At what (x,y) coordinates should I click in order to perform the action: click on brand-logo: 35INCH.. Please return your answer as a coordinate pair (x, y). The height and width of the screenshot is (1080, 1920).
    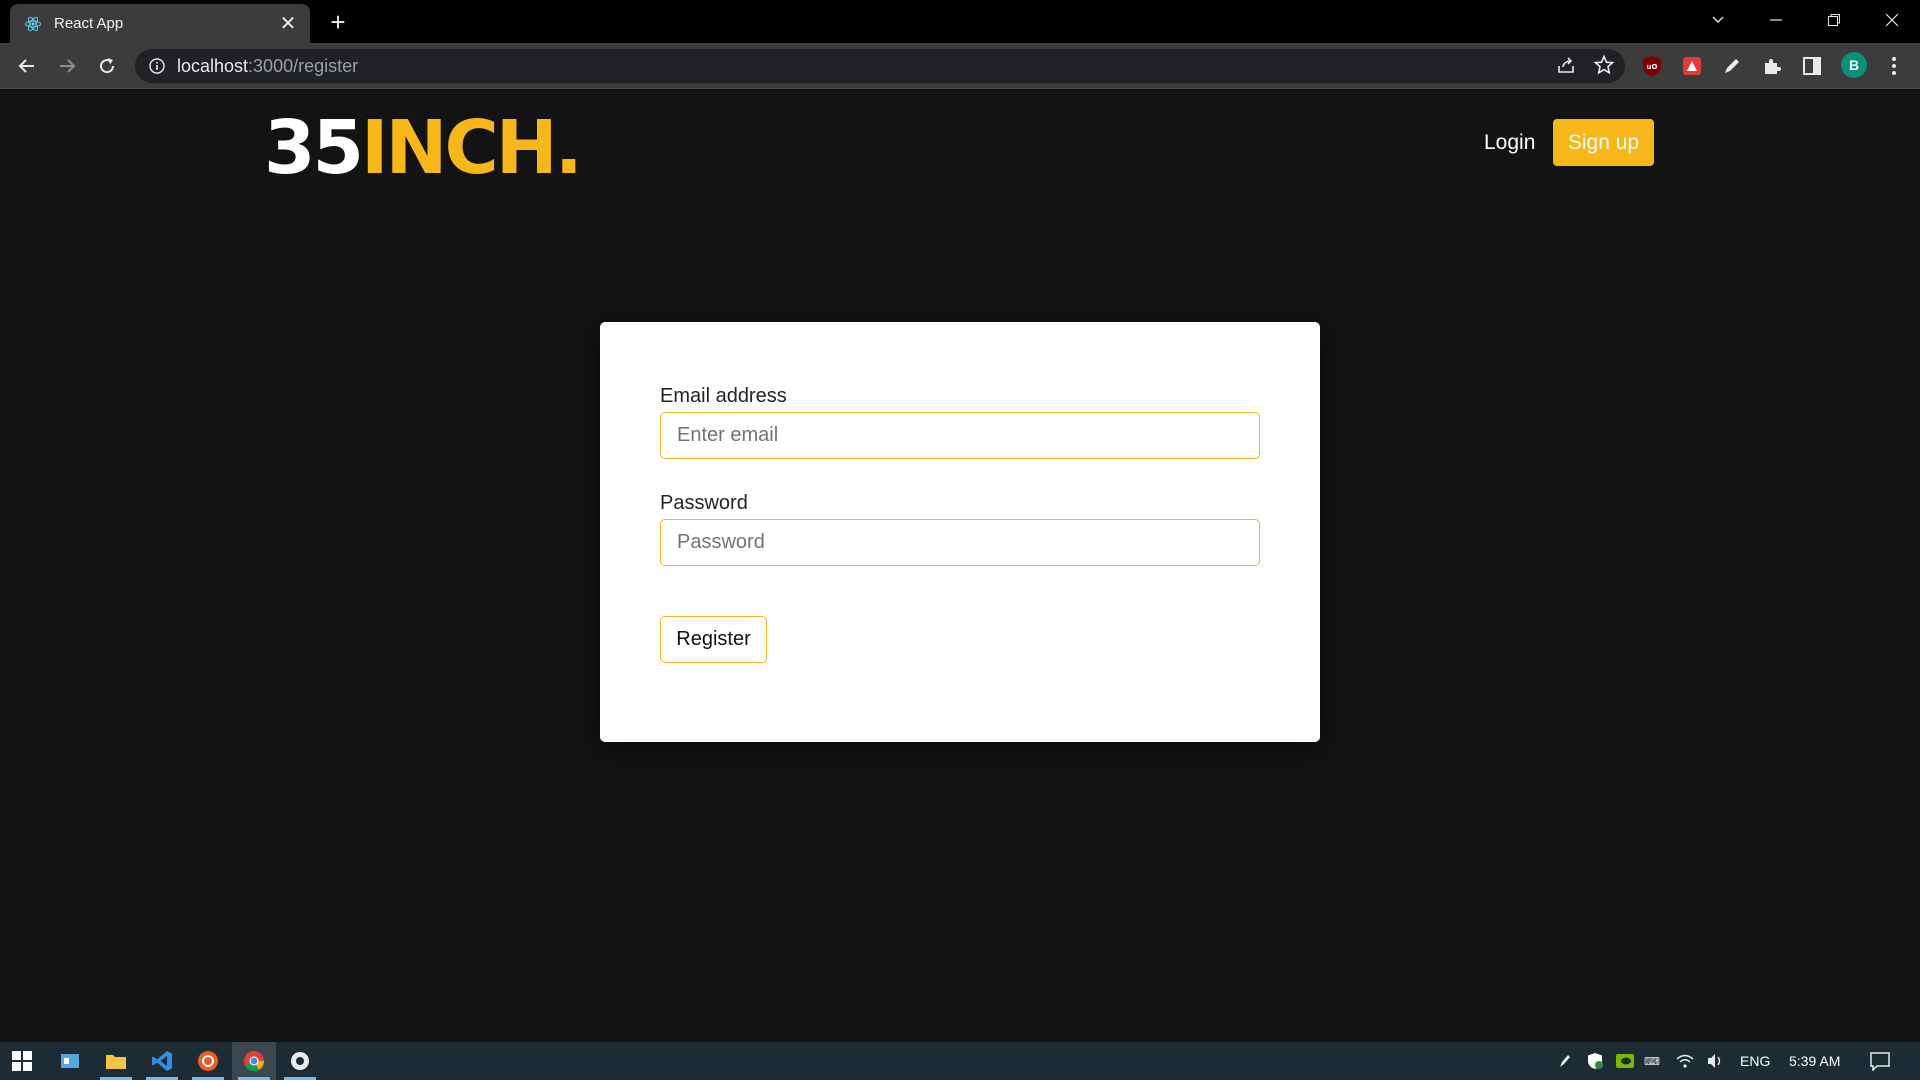
    Looking at the image, I should click on (429, 148).